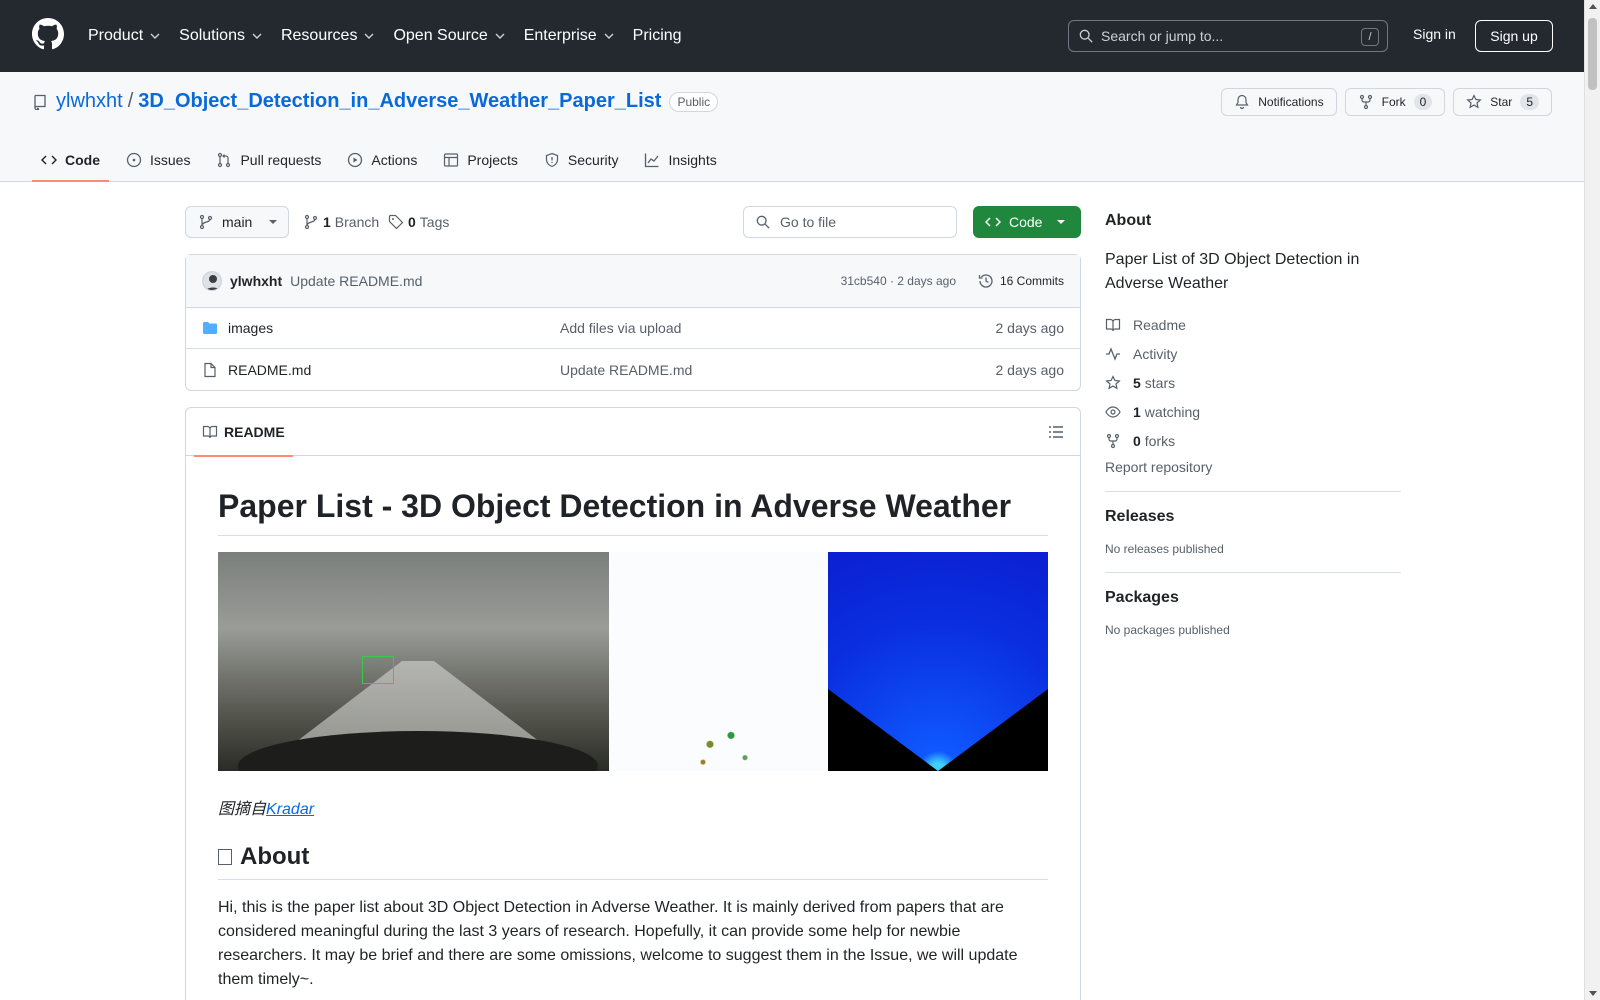 The width and height of the screenshot is (1600, 1000). Describe the element at coordinates (1030, 369) in the screenshot. I see `file-date: 2 days ago` at that location.